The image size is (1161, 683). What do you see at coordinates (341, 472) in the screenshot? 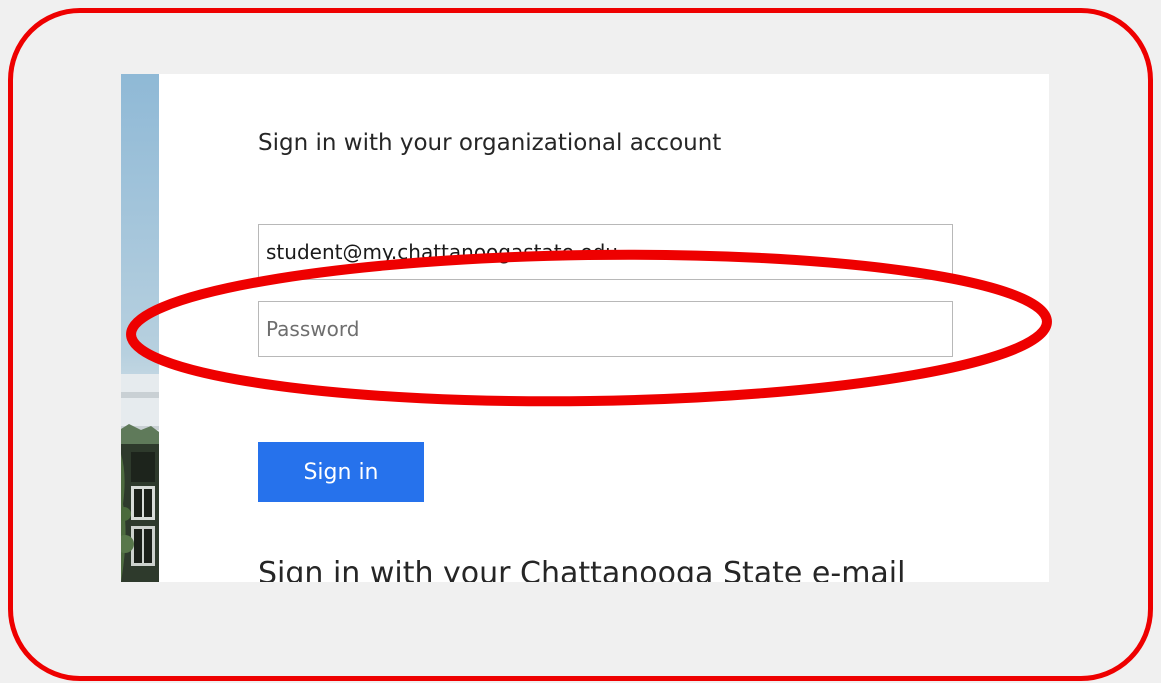
I see `signin-button: Sign in` at bounding box center [341, 472].